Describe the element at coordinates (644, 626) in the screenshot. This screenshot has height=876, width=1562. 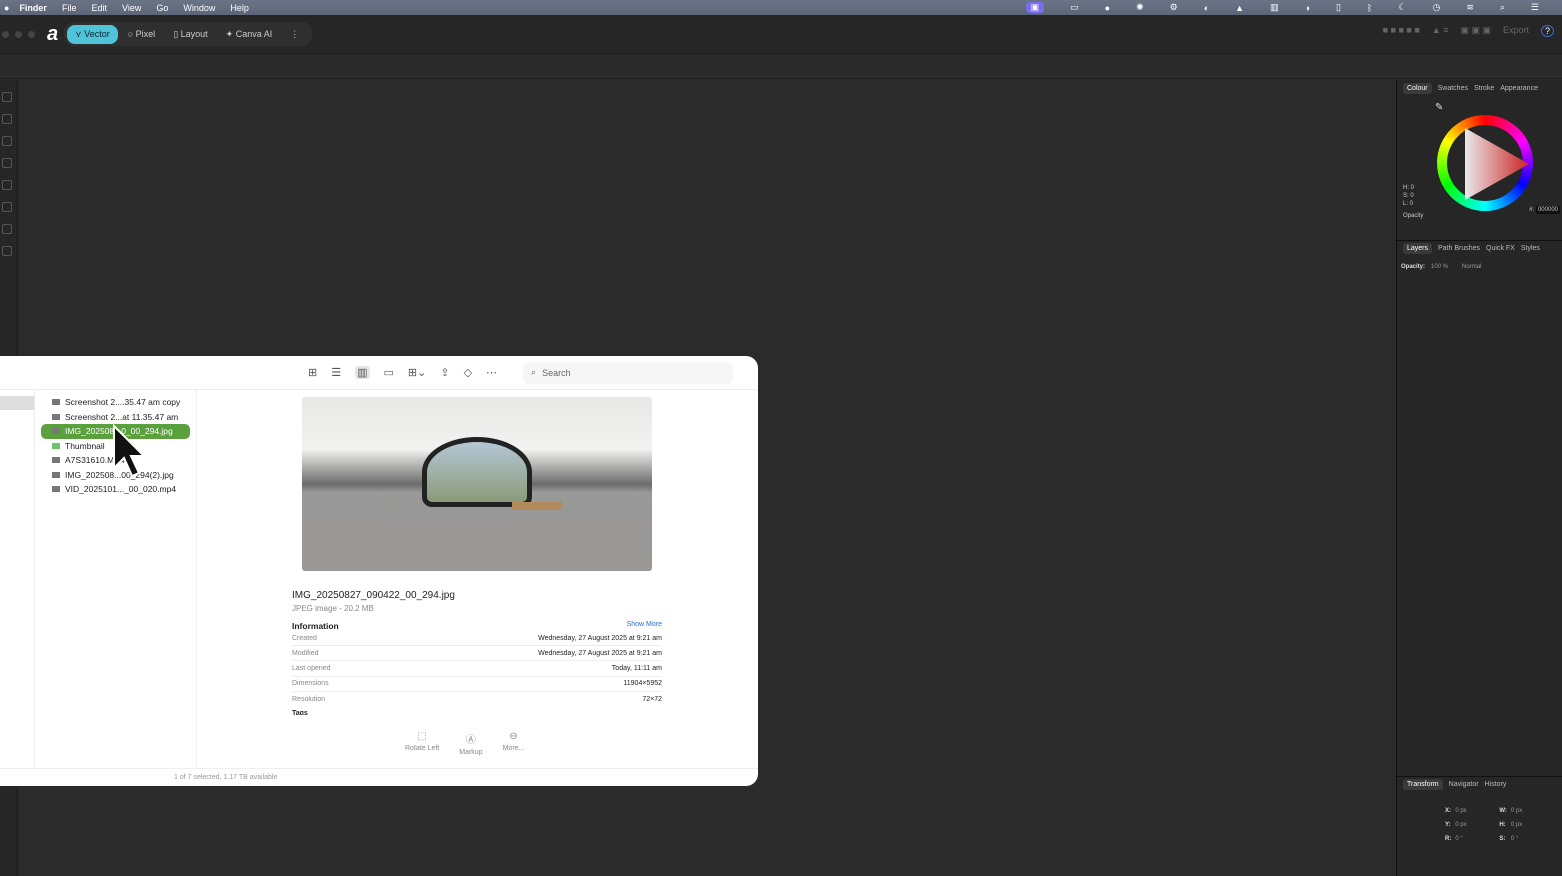
I see `show-more-link: Show More` at that location.